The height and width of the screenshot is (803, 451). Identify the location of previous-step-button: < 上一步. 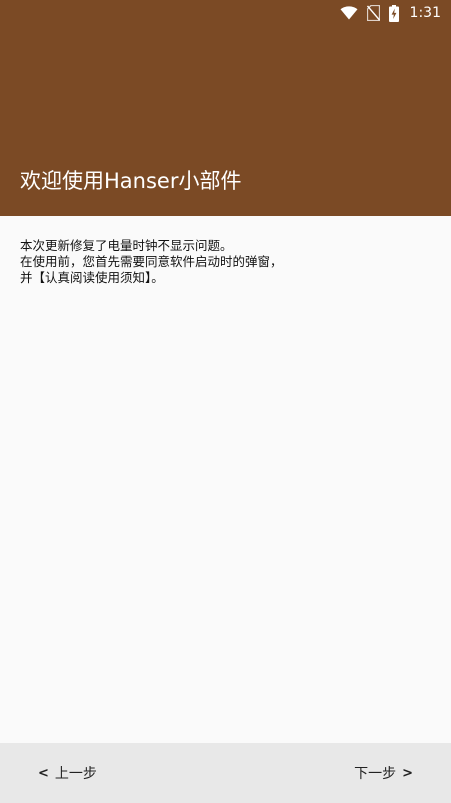
(67, 773).